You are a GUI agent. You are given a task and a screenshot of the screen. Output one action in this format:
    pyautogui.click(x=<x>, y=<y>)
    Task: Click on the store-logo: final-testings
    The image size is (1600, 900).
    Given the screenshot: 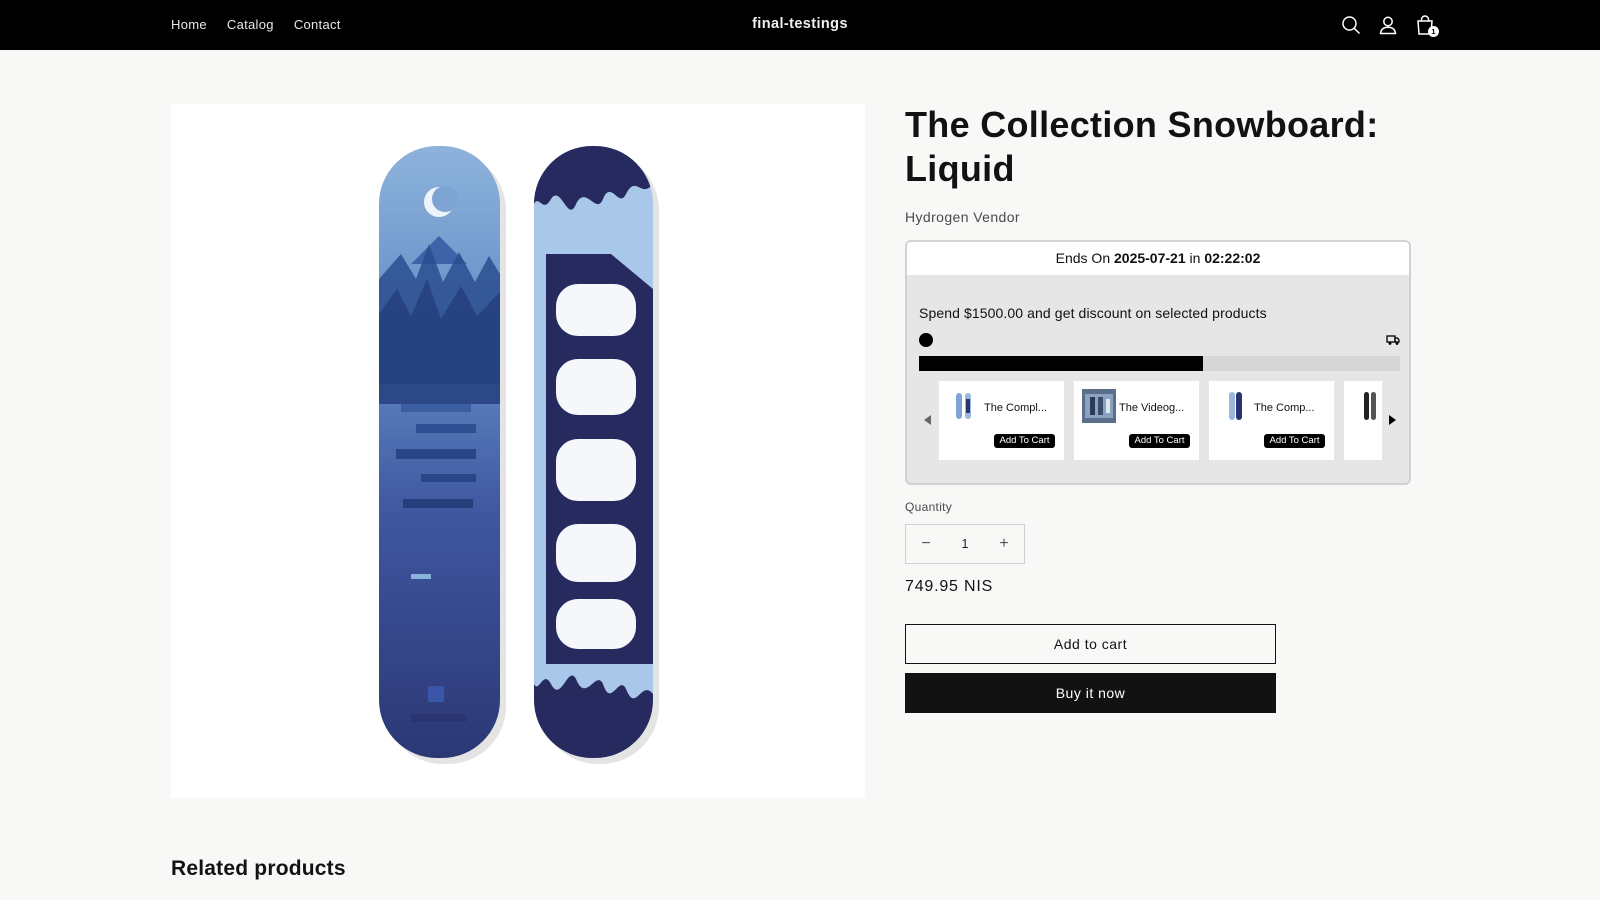 What is the action you would take?
    pyautogui.click(x=800, y=24)
    